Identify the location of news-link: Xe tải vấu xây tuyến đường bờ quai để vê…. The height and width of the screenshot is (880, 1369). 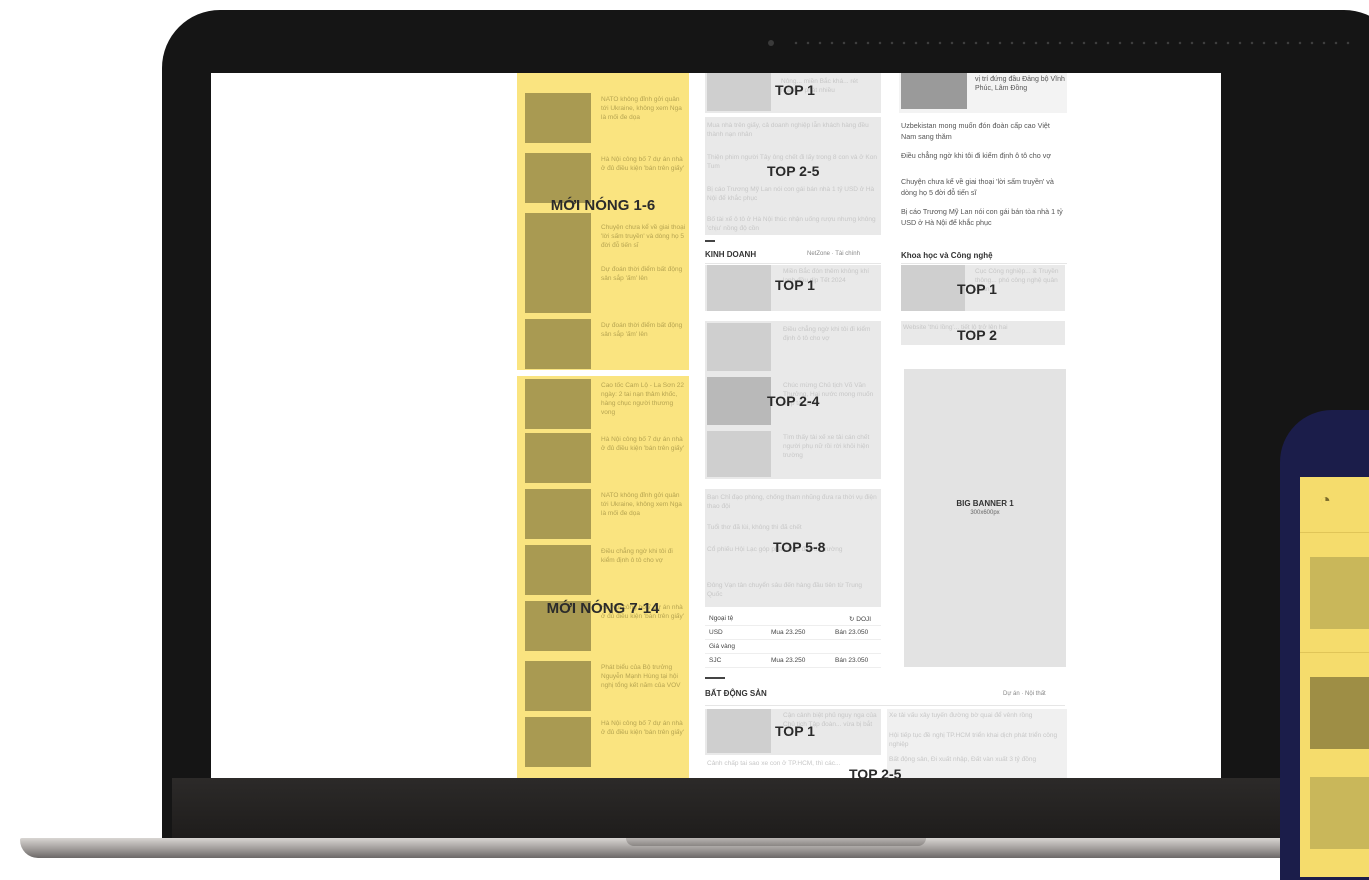
(977, 715).